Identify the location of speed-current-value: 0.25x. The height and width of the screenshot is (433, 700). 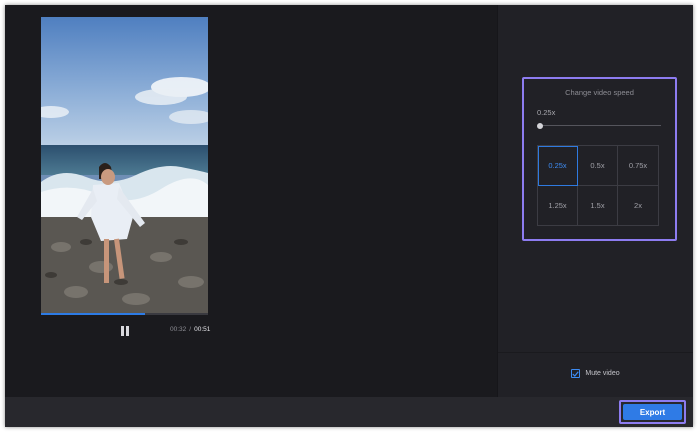
(546, 112).